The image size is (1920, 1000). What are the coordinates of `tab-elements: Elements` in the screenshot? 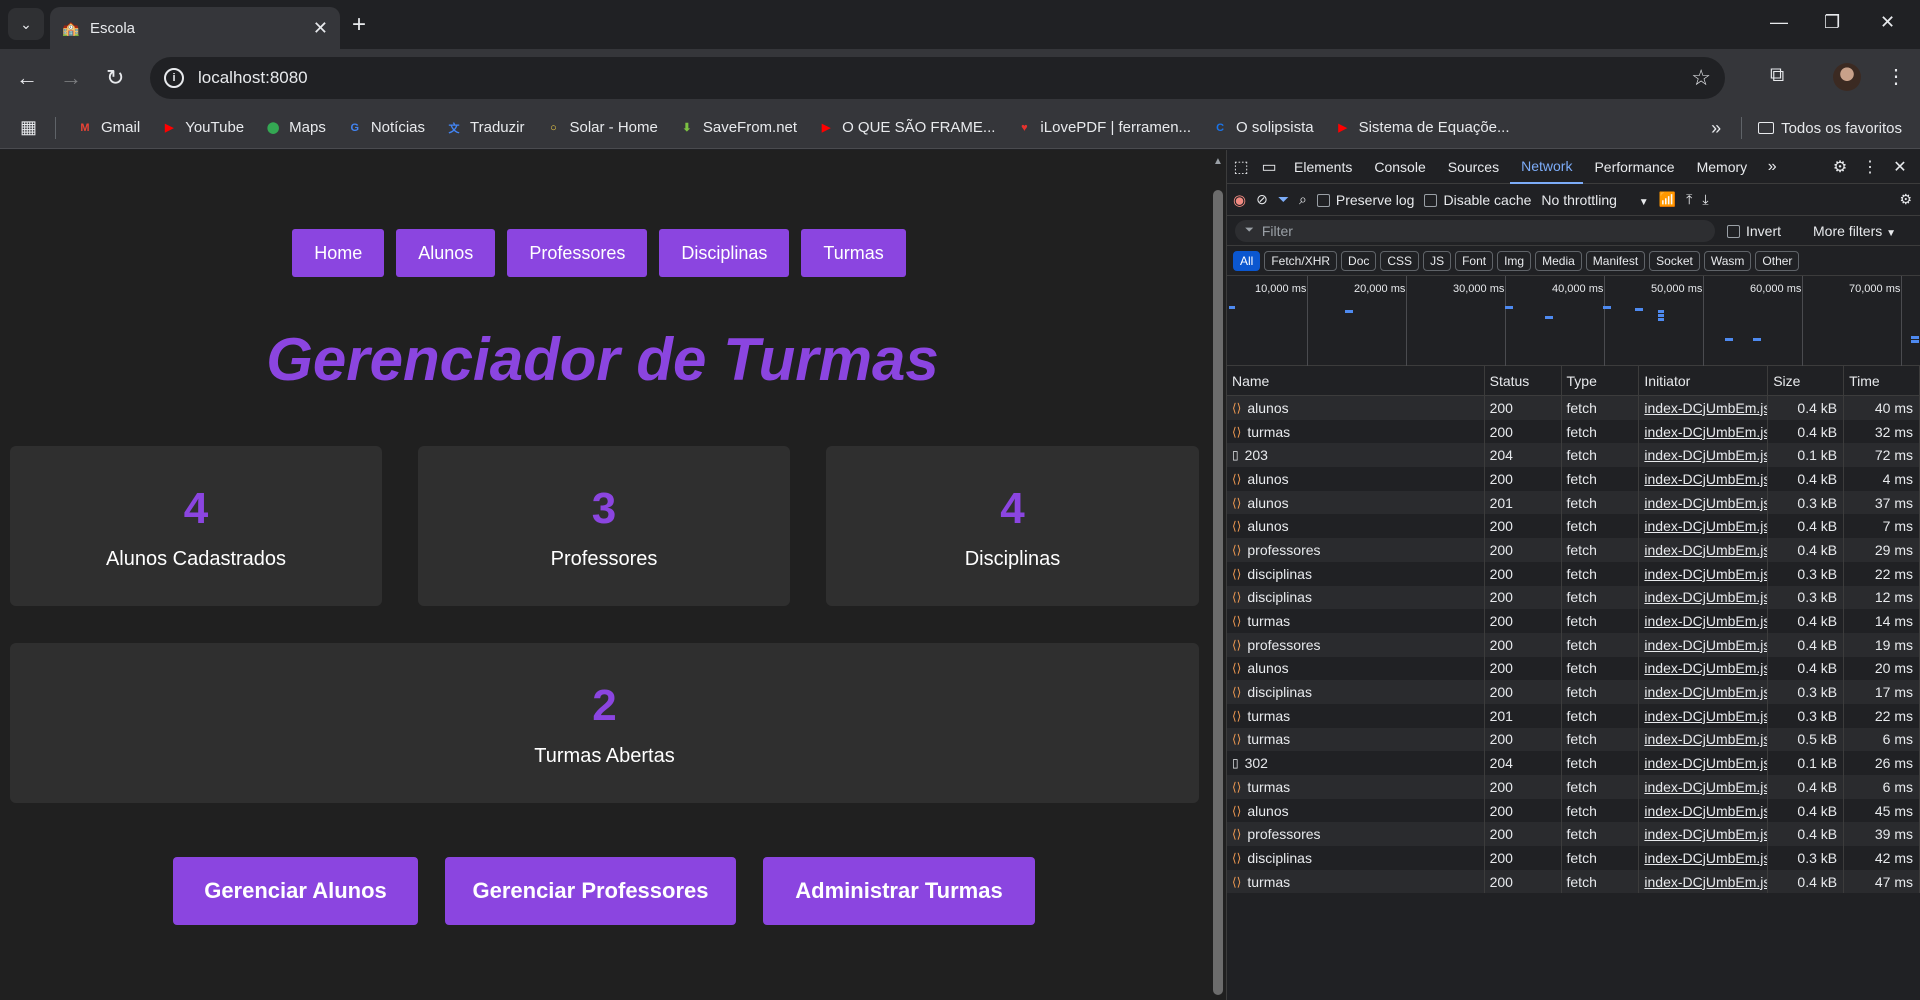 It's located at (1323, 167).